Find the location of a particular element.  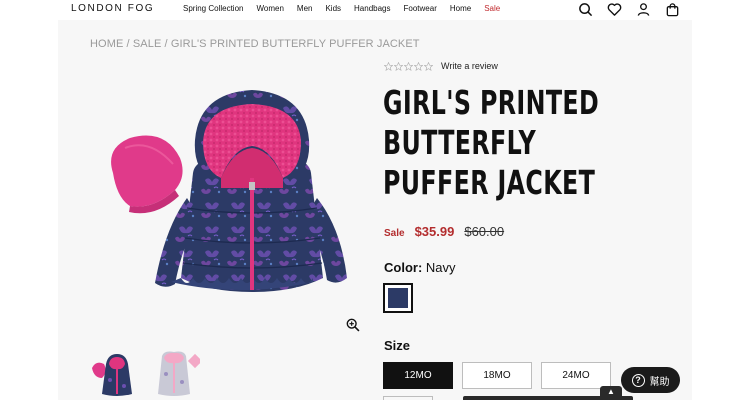

help-label: 幫助 is located at coordinates (659, 382).